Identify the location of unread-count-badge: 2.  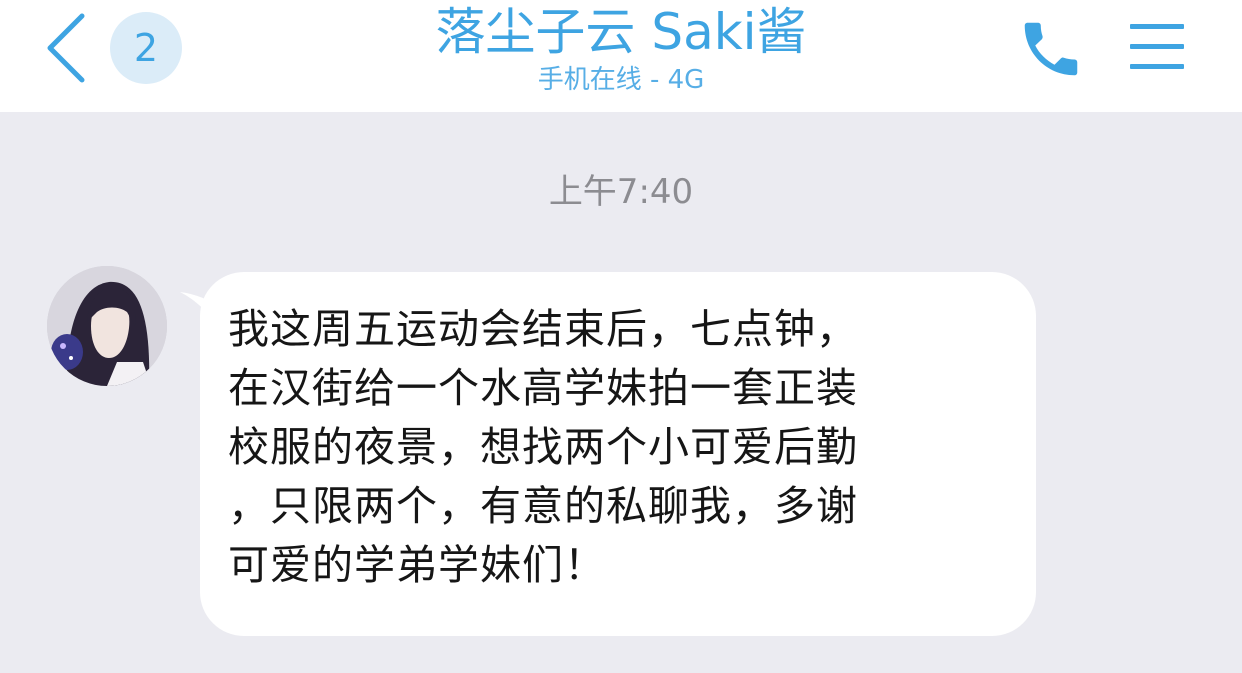
(146, 48).